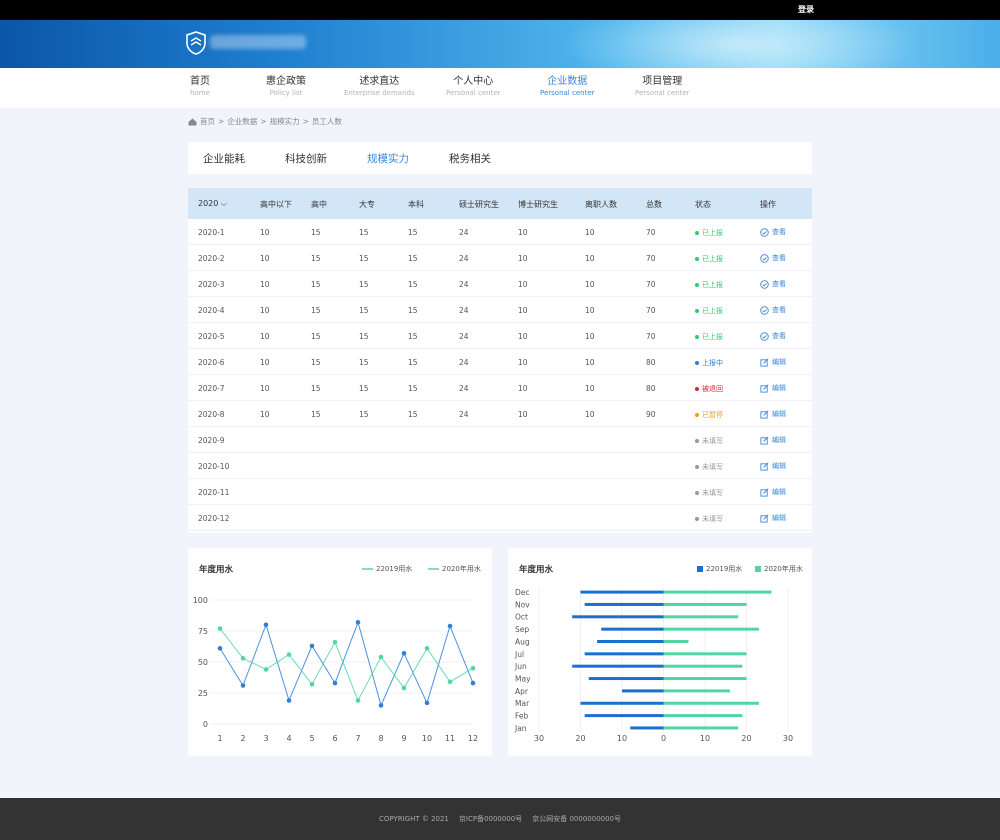  Describe the element at coordinates (214, 466) in the screenshot. I see `month-cell: 2020-10` at that location.